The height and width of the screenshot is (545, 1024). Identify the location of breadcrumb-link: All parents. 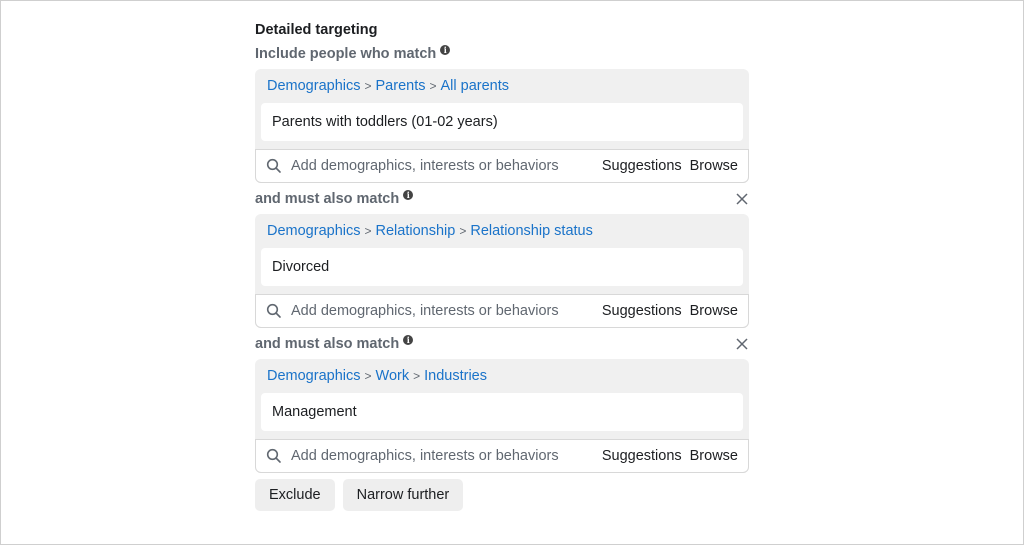
(475, 86).